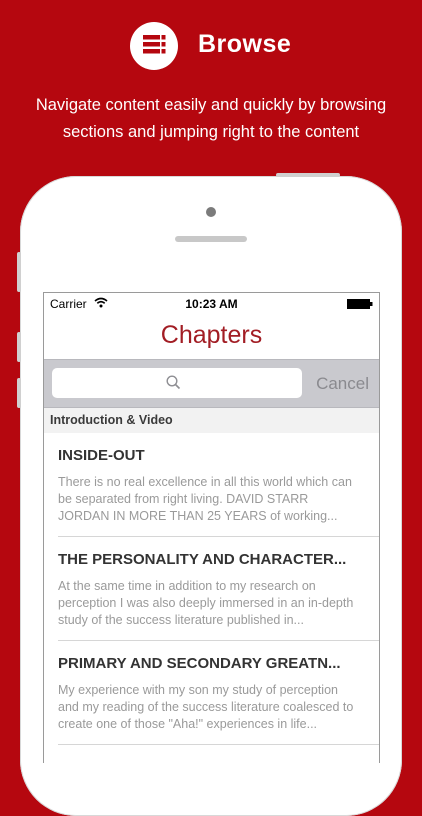 The width and height of the screenshot is (422, 816). I want to click on list-icon, so click(154, 44).